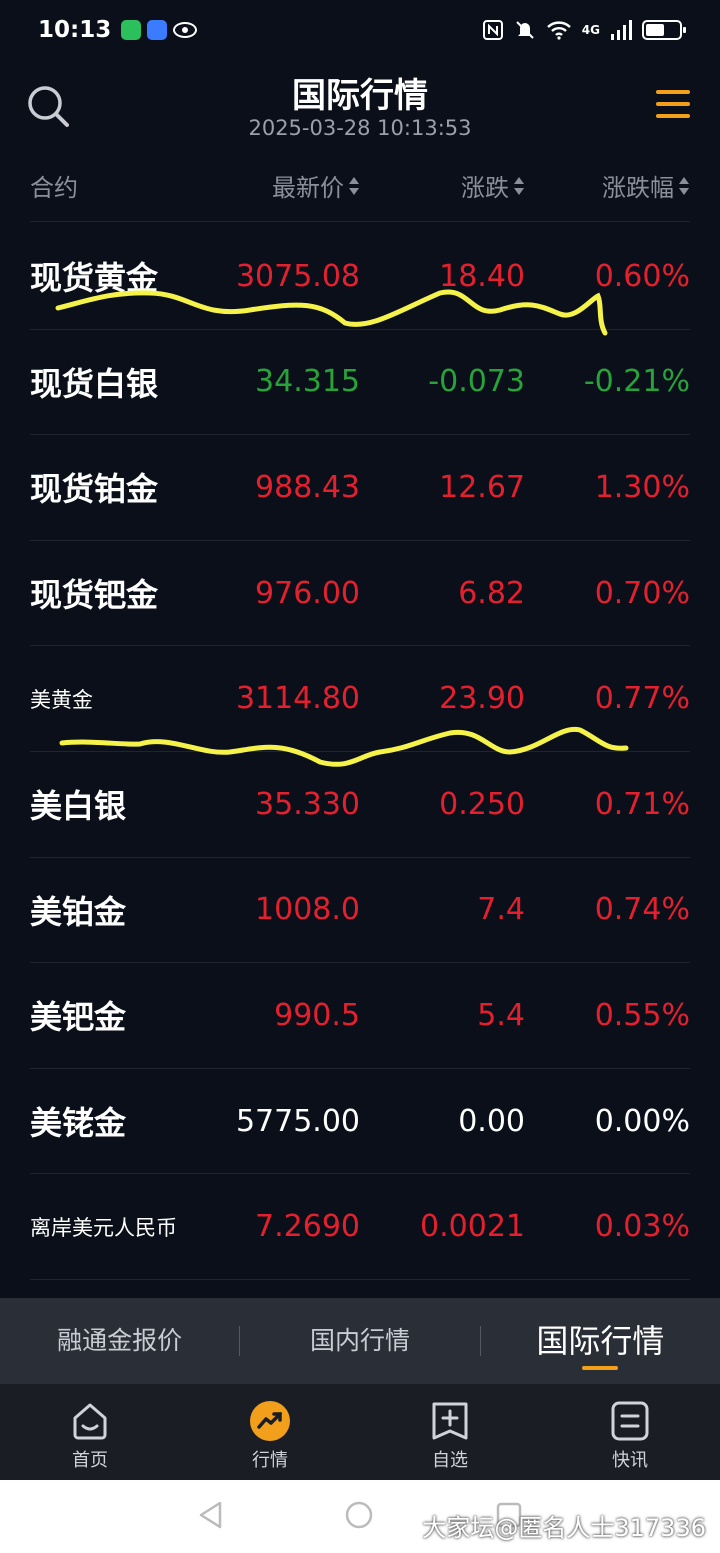 The width and height of the screenshot is (720, 1553). What do you see at coordinates (211, 1515) in the screenshot?
I see `back-icon` at bounding box center [211, 1515].